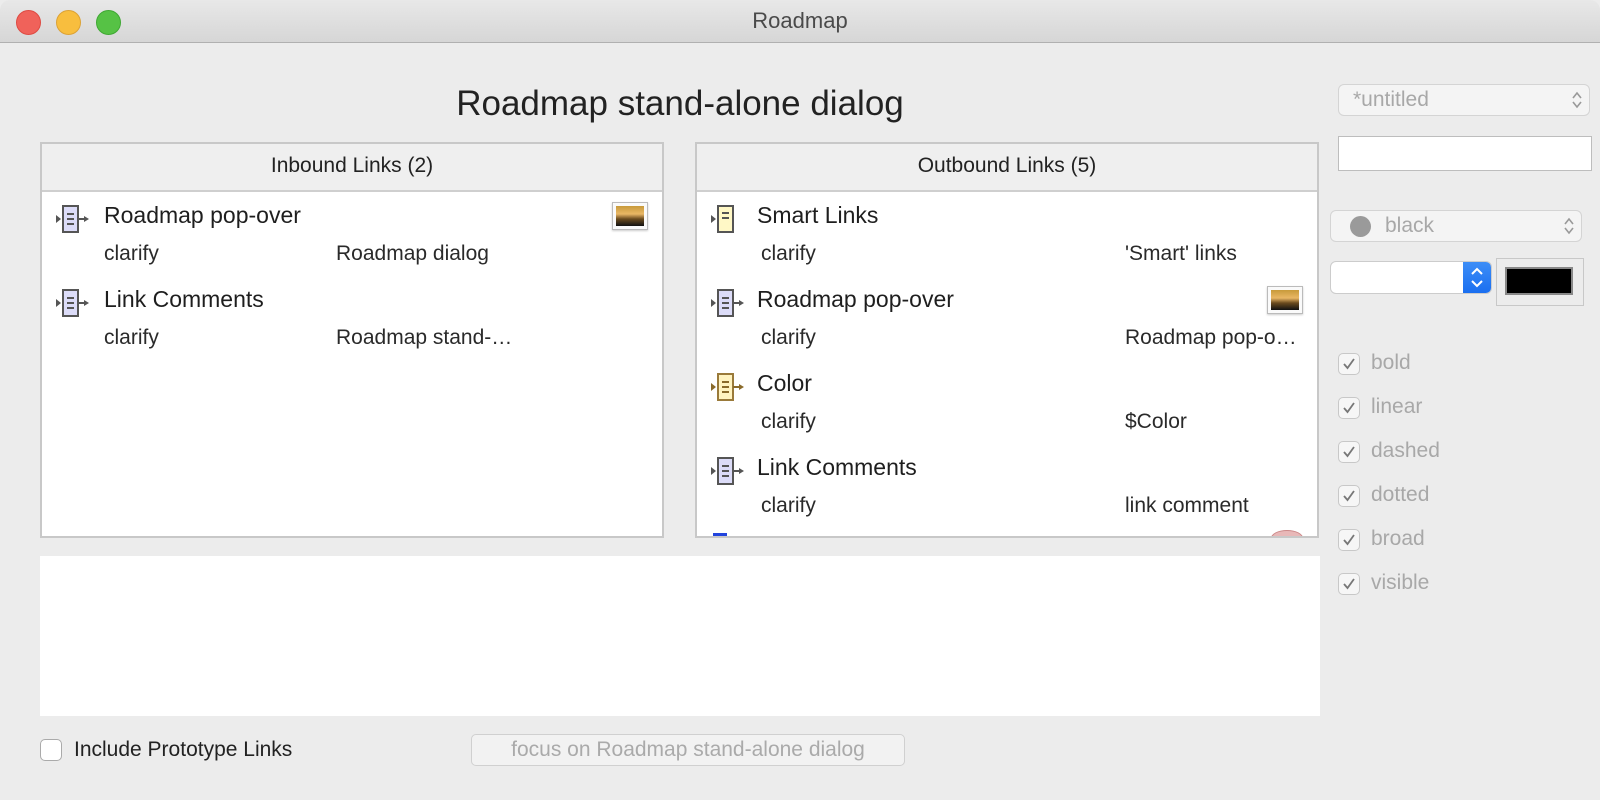 The height and width of the screenshot is (800, 1600). I want to click on title-bar: Roadmap, so click(800, 21).